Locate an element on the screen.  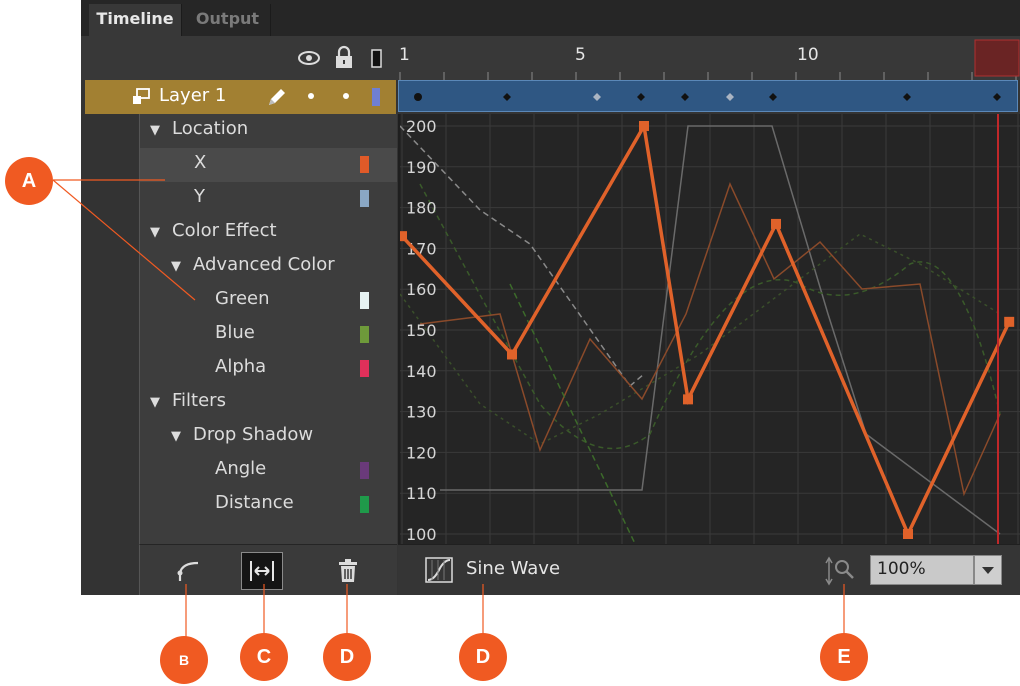
callout-e: E is located at coordinates (844, 657).